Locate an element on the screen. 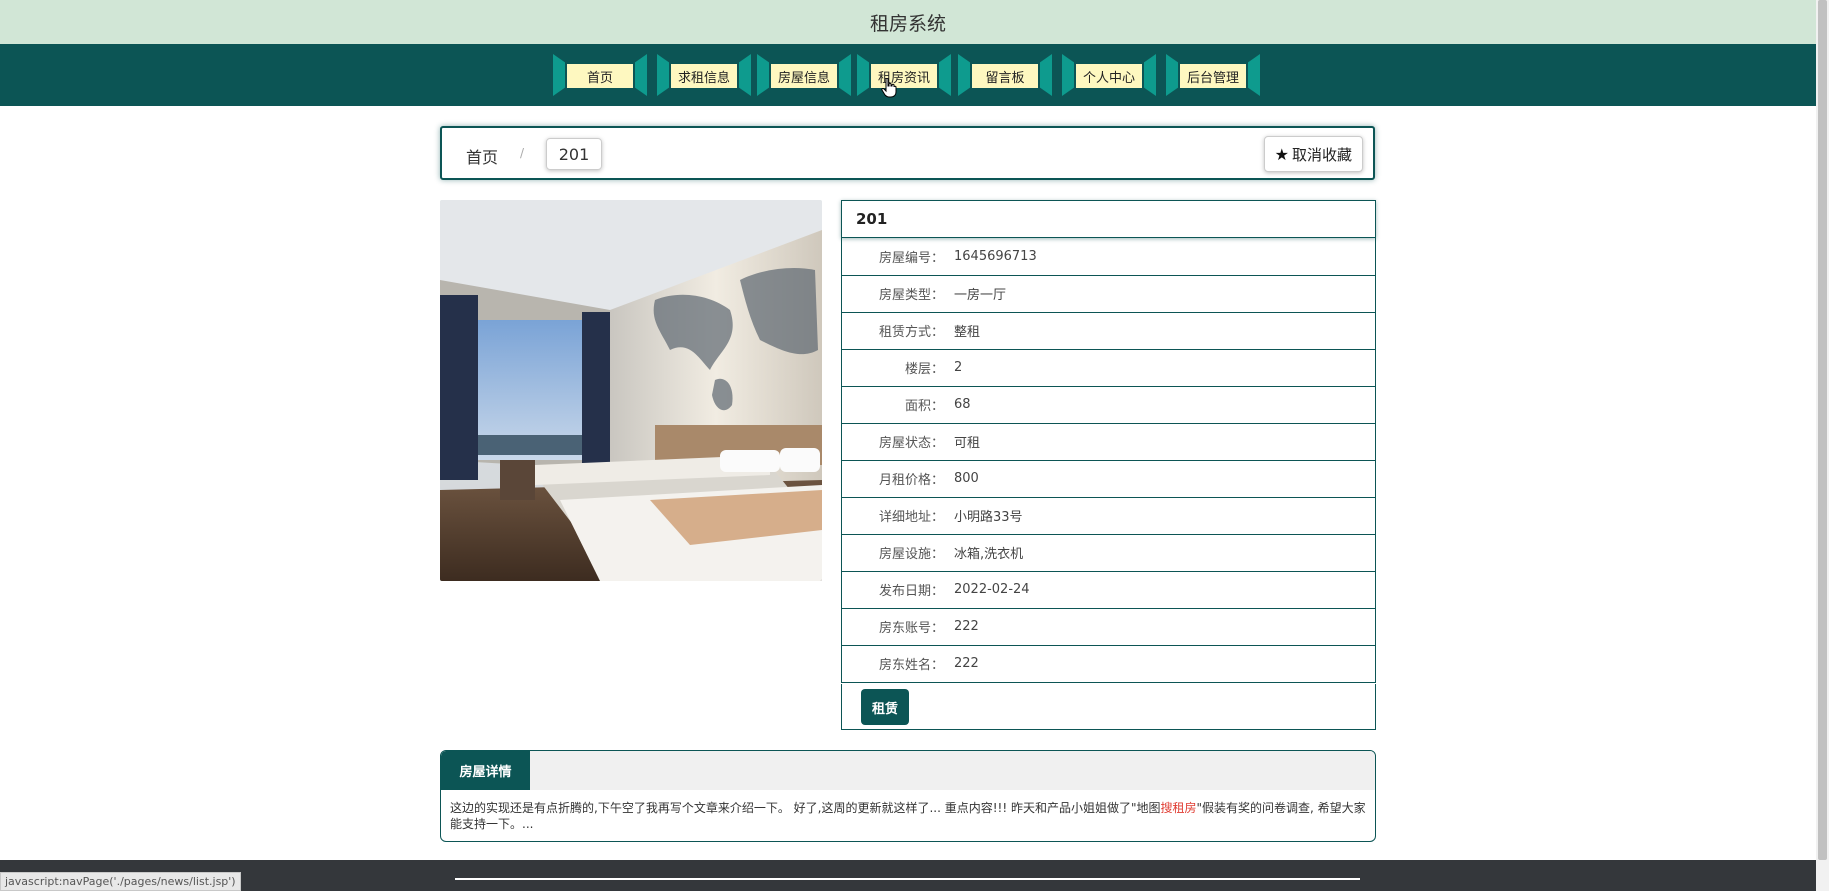 Image resolution: width=1829 pixels, height=891 pixels. nav-item-admin: 后台管理 is located at coordinates (1213, 75).